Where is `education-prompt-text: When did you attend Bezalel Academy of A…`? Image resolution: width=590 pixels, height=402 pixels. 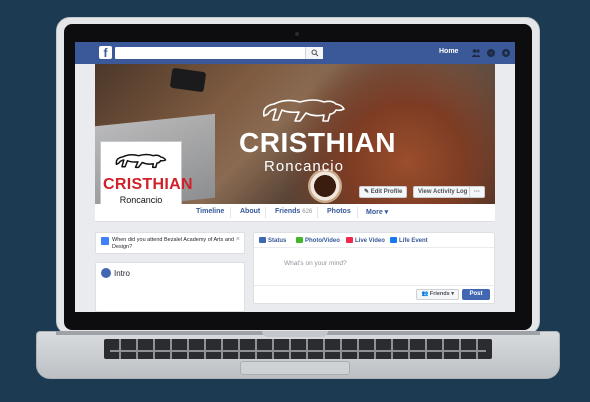 education-prompt-text: When did you attend Bezalel Academy of A… is located at coordinates (175, 244).